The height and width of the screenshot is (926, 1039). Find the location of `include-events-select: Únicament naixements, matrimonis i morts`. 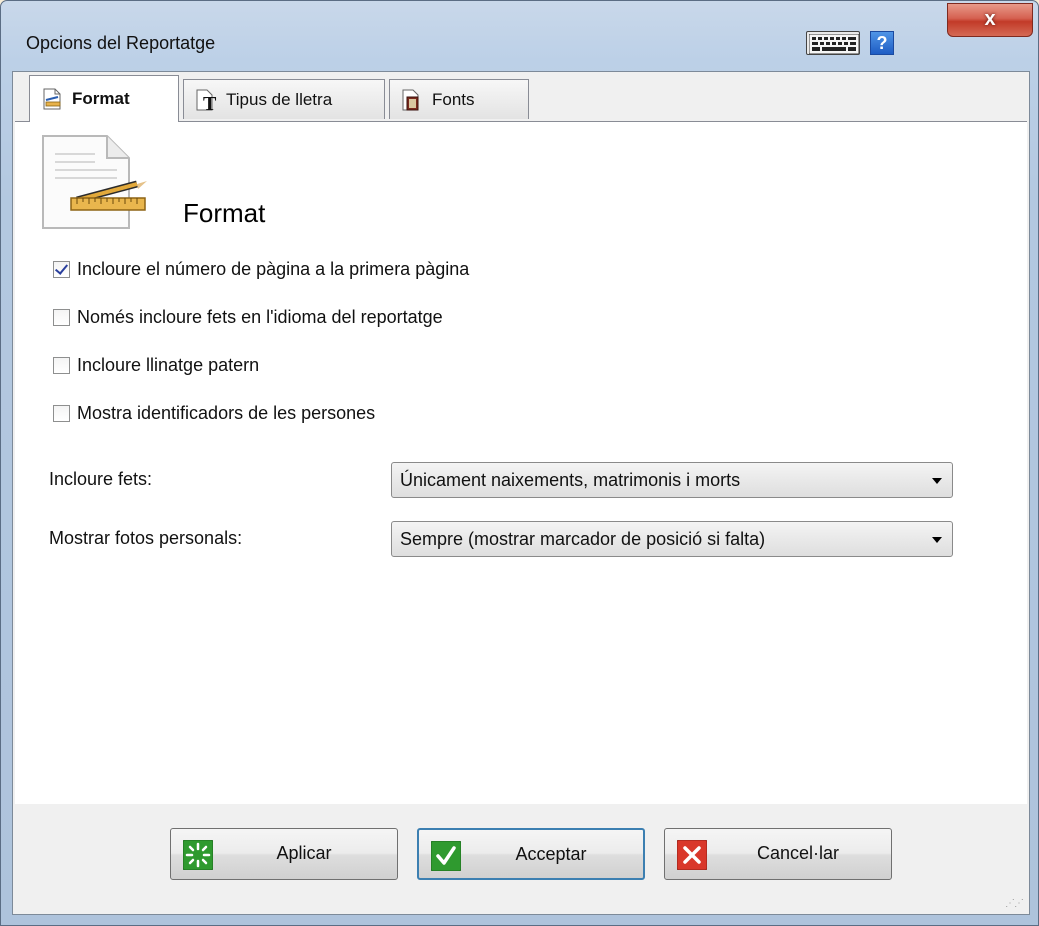

include-events-select: Únicament naixements, matrimonis i morts is located at coordinates (672, 480).